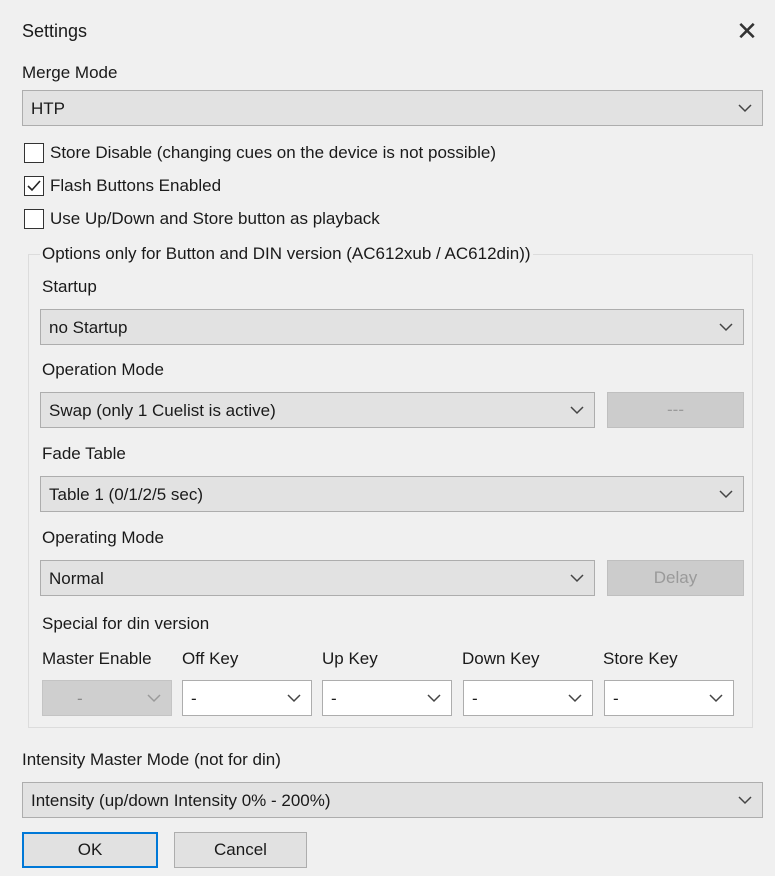 The width and height of the screenshot is (775, 876). What do you see at coordinates (317, 578) in the screenshot?
I see `operating-mode-select: Normal` at bounding box center [317, 578].